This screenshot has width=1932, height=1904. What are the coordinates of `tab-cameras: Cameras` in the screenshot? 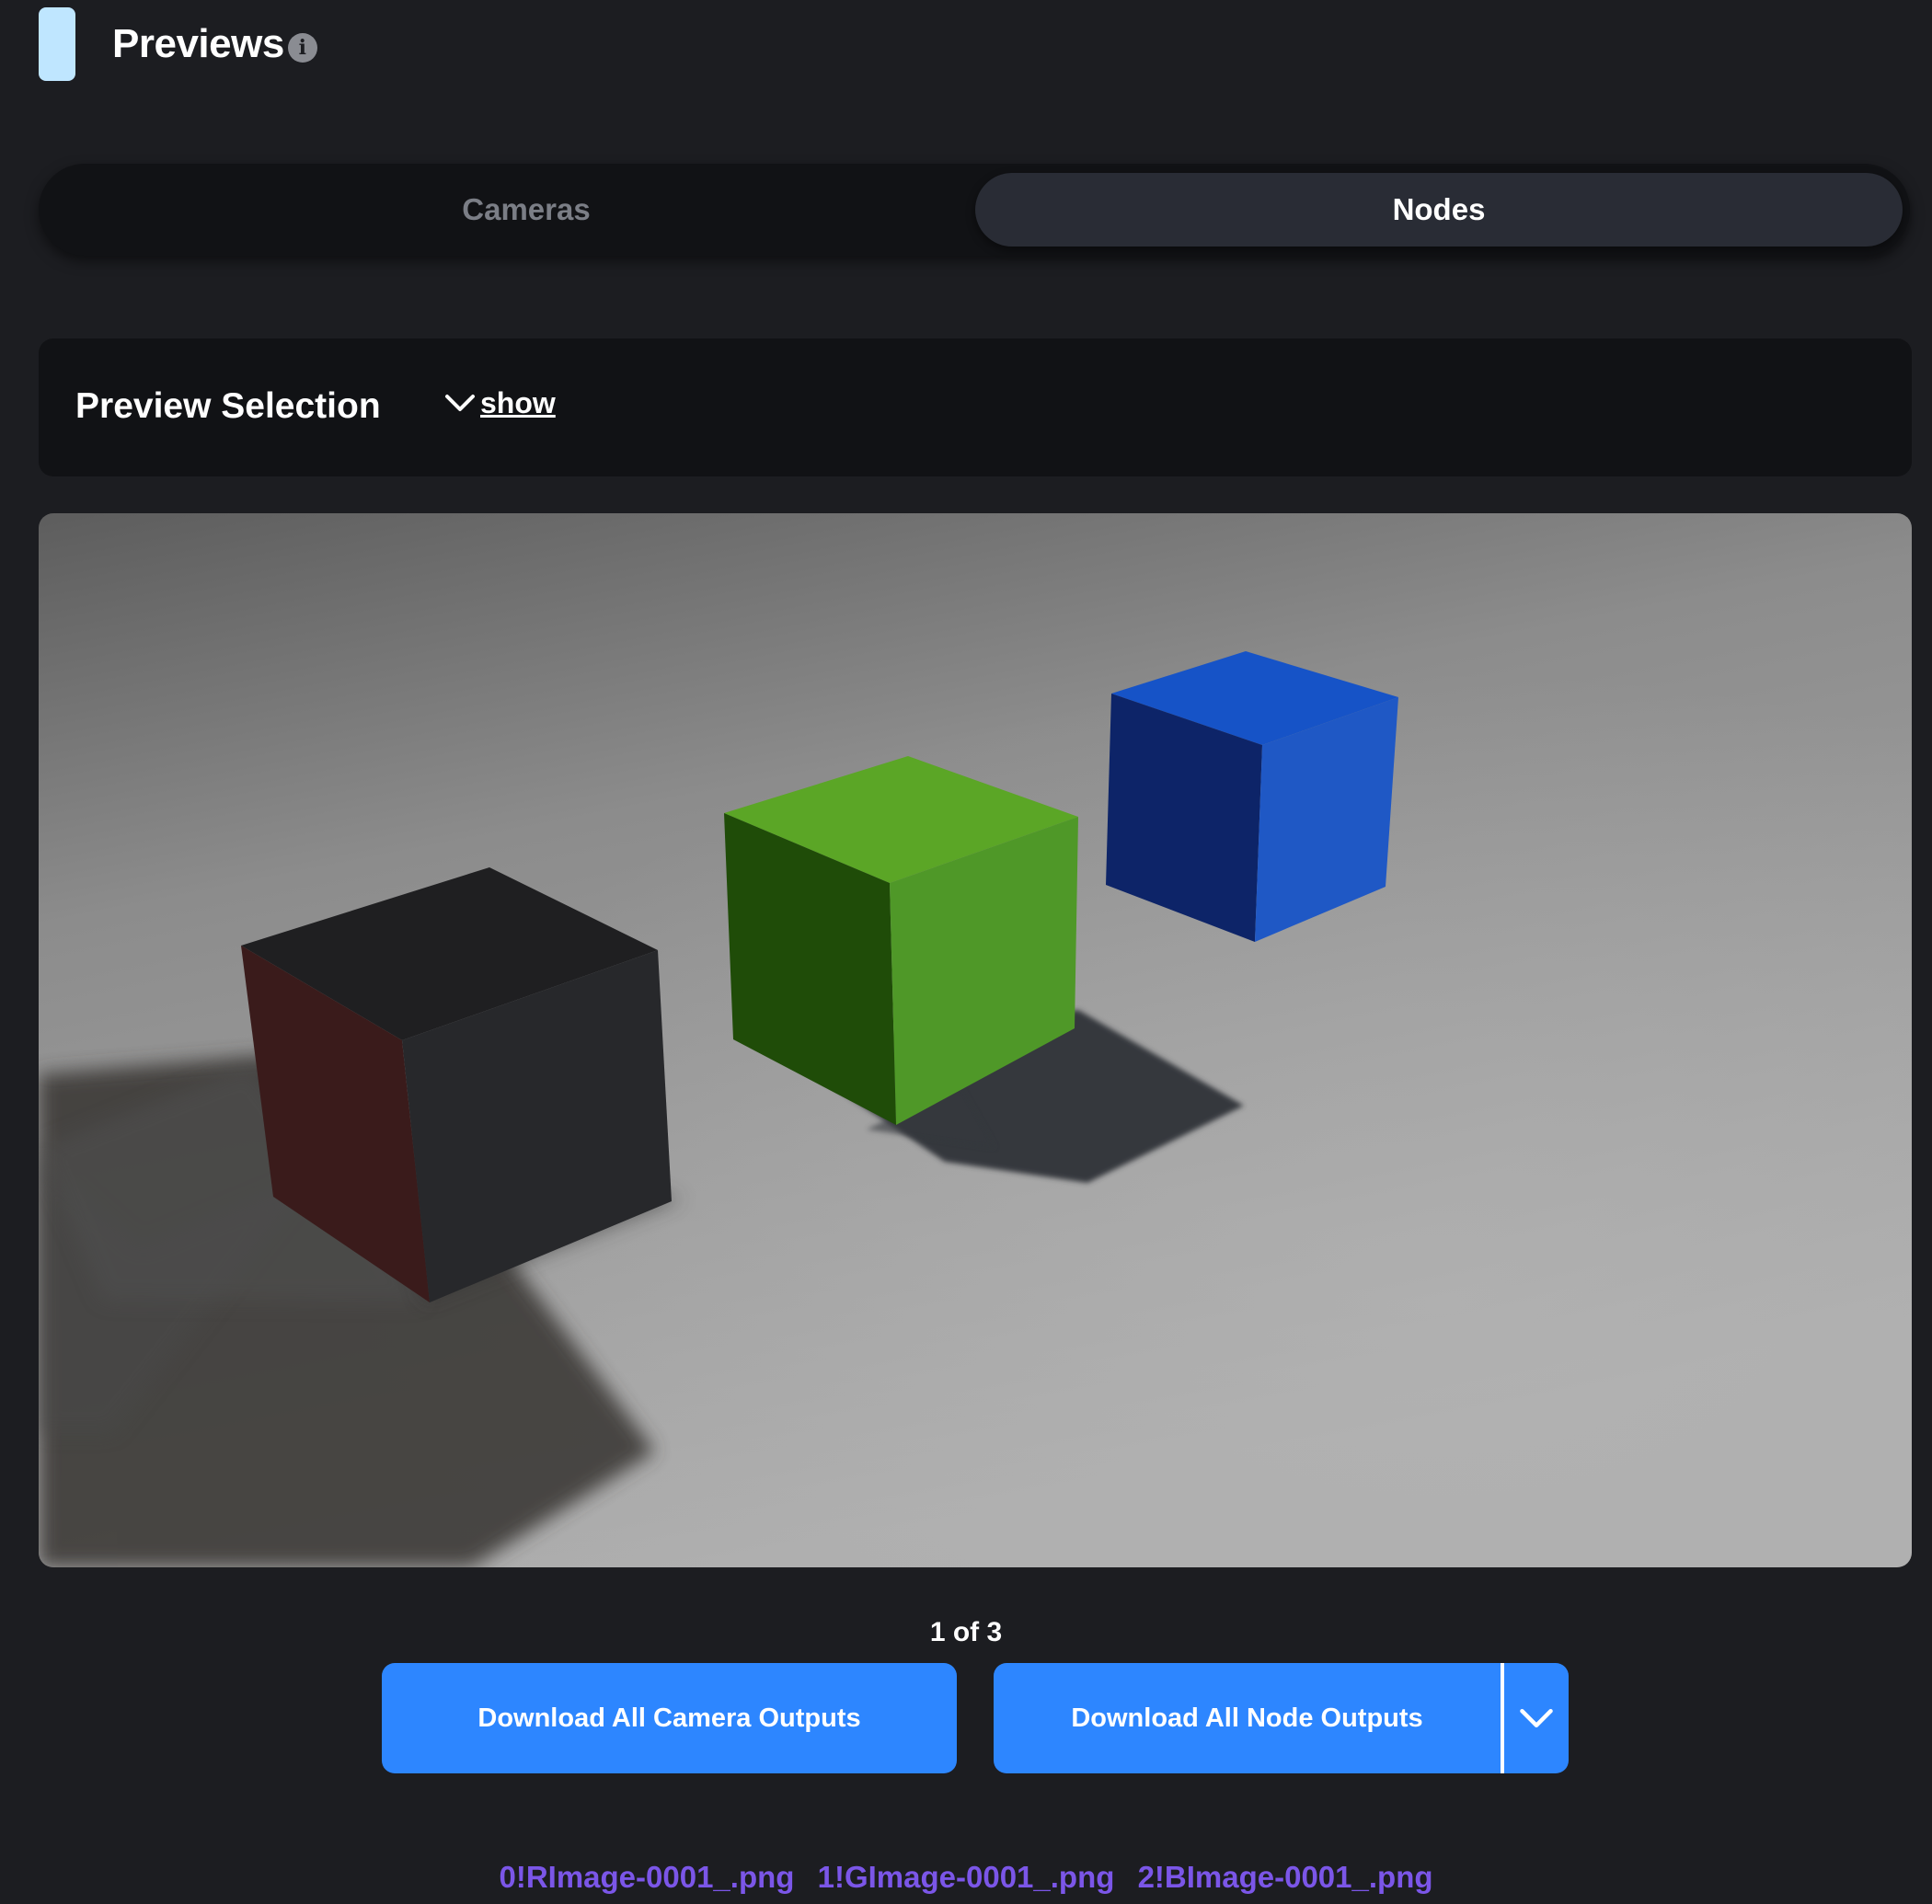 It's located at (526, 210).